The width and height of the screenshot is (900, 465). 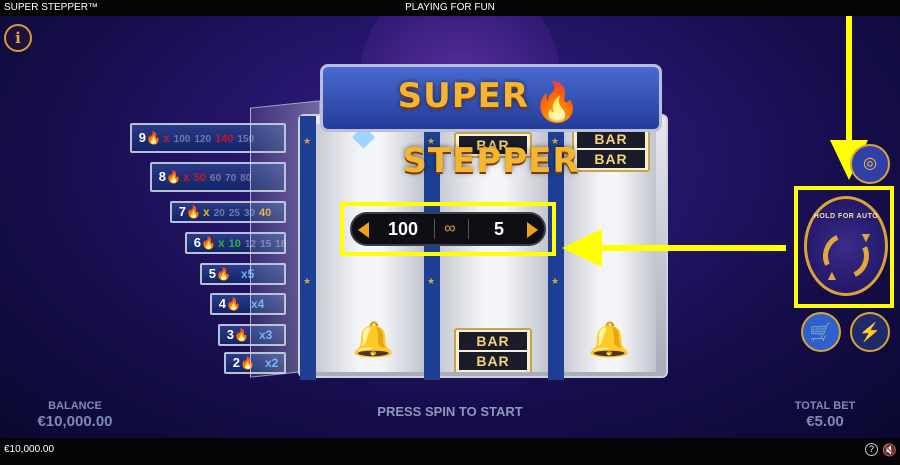 What do you see at coordinates (199, 178) in the screenshot?
I see `payout-value: 50` at bounding box center [199, 178].